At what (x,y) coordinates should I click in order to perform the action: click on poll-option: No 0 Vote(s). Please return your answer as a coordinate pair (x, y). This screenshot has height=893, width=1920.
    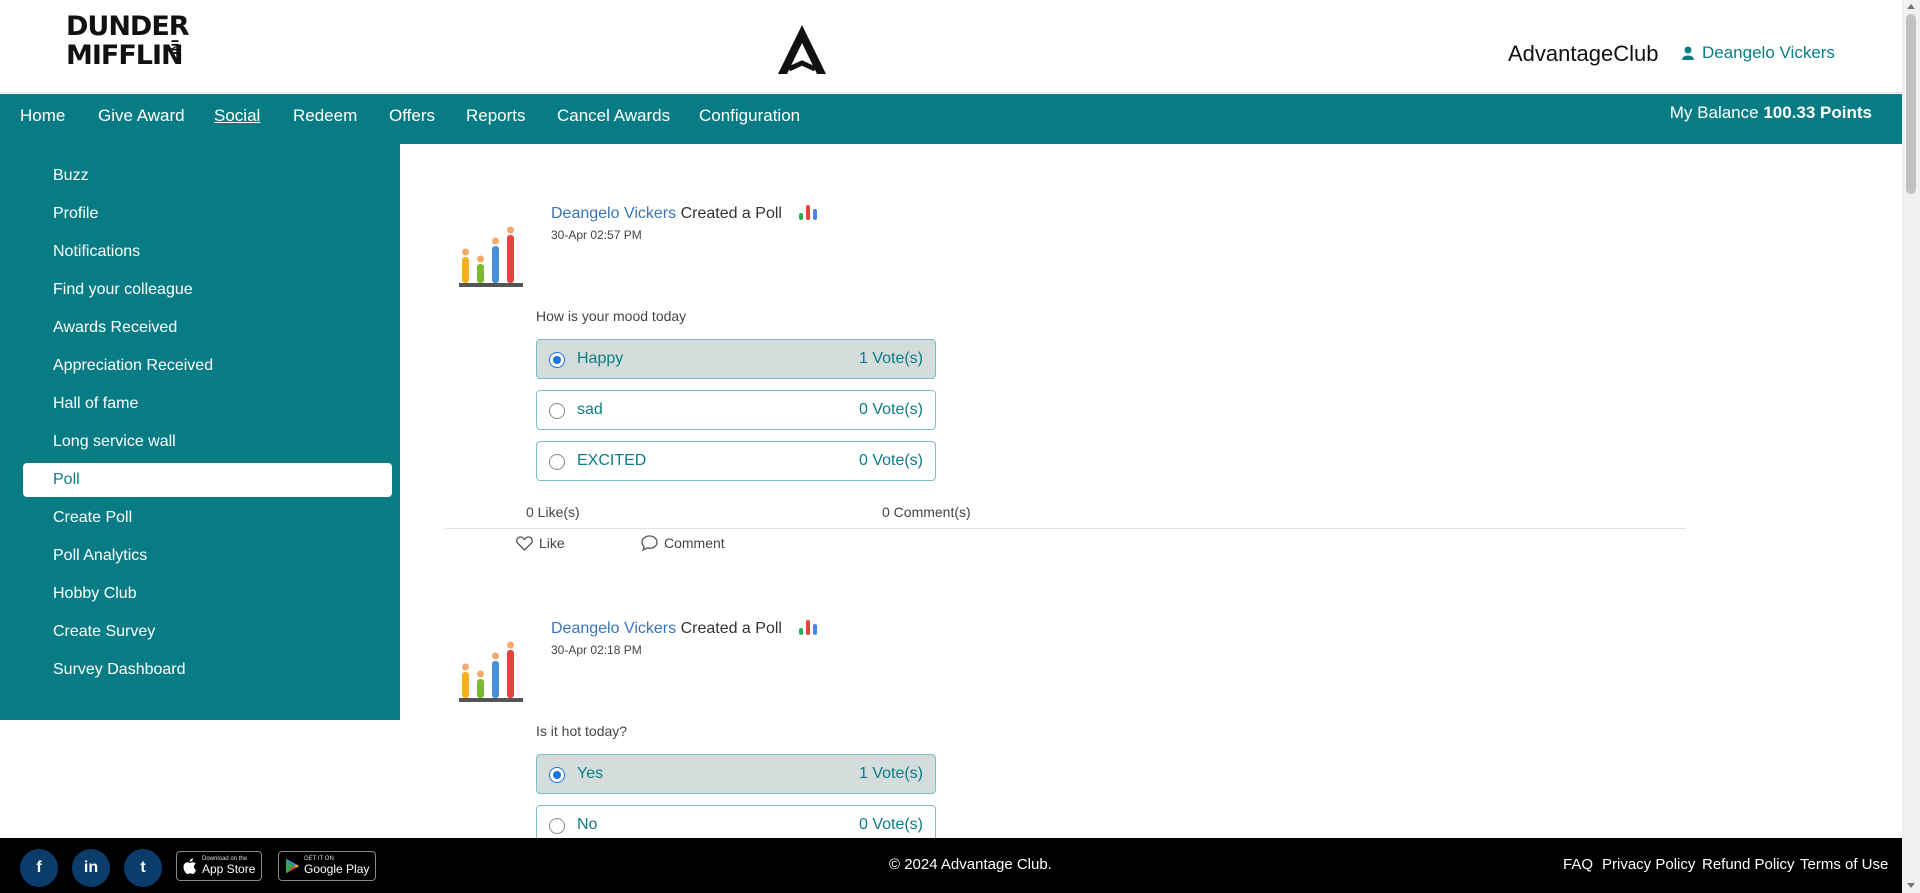
    Looking at the image, I should click on (736, 821).